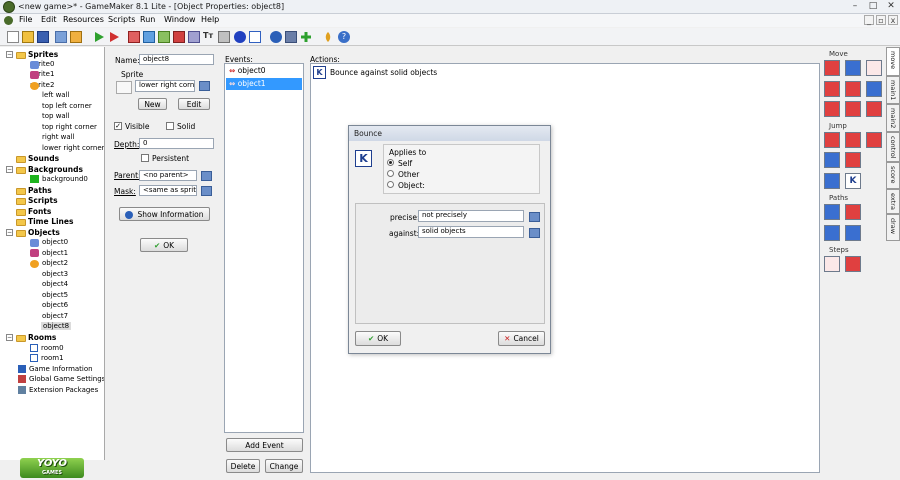 The image size is (900, 480). Describe the element at coordinates (853, 264) in the screenshot. I see `step-avoiding-icon` at that location.